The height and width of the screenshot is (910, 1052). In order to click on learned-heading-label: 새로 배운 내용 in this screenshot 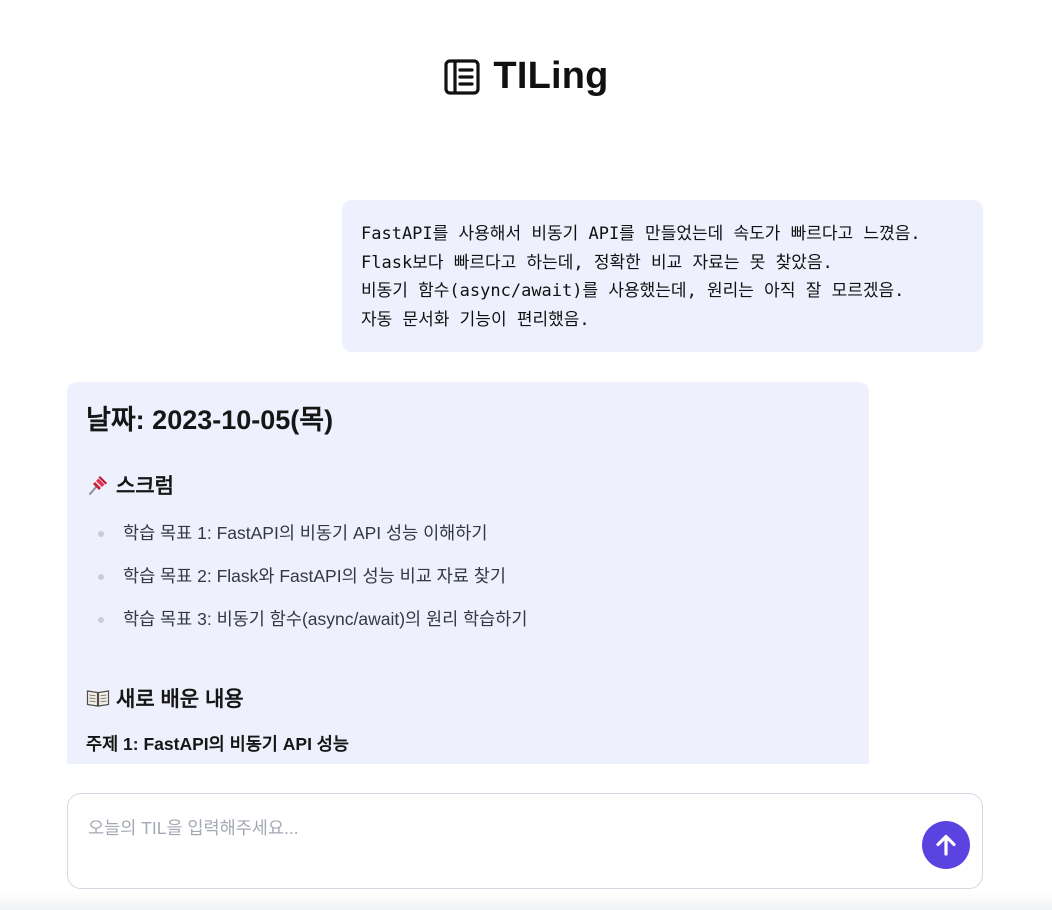, I will do `click(180, 699)`.